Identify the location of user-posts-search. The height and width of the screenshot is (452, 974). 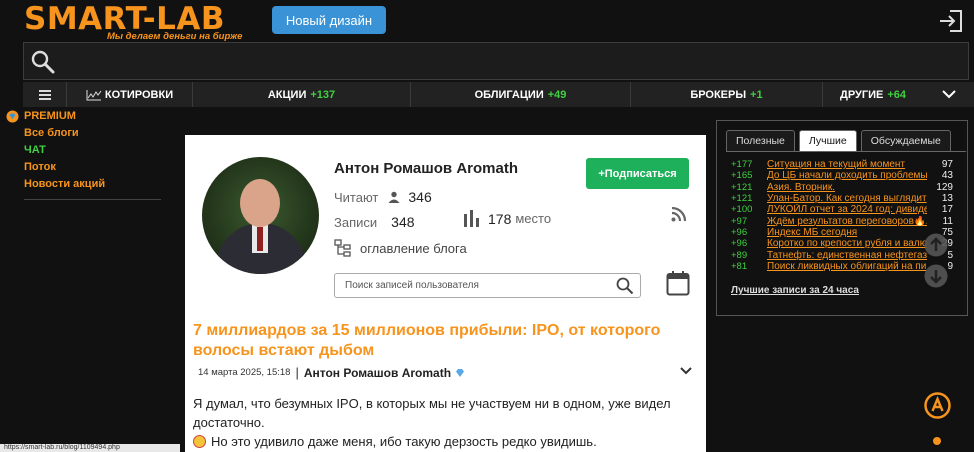
(487, 285).